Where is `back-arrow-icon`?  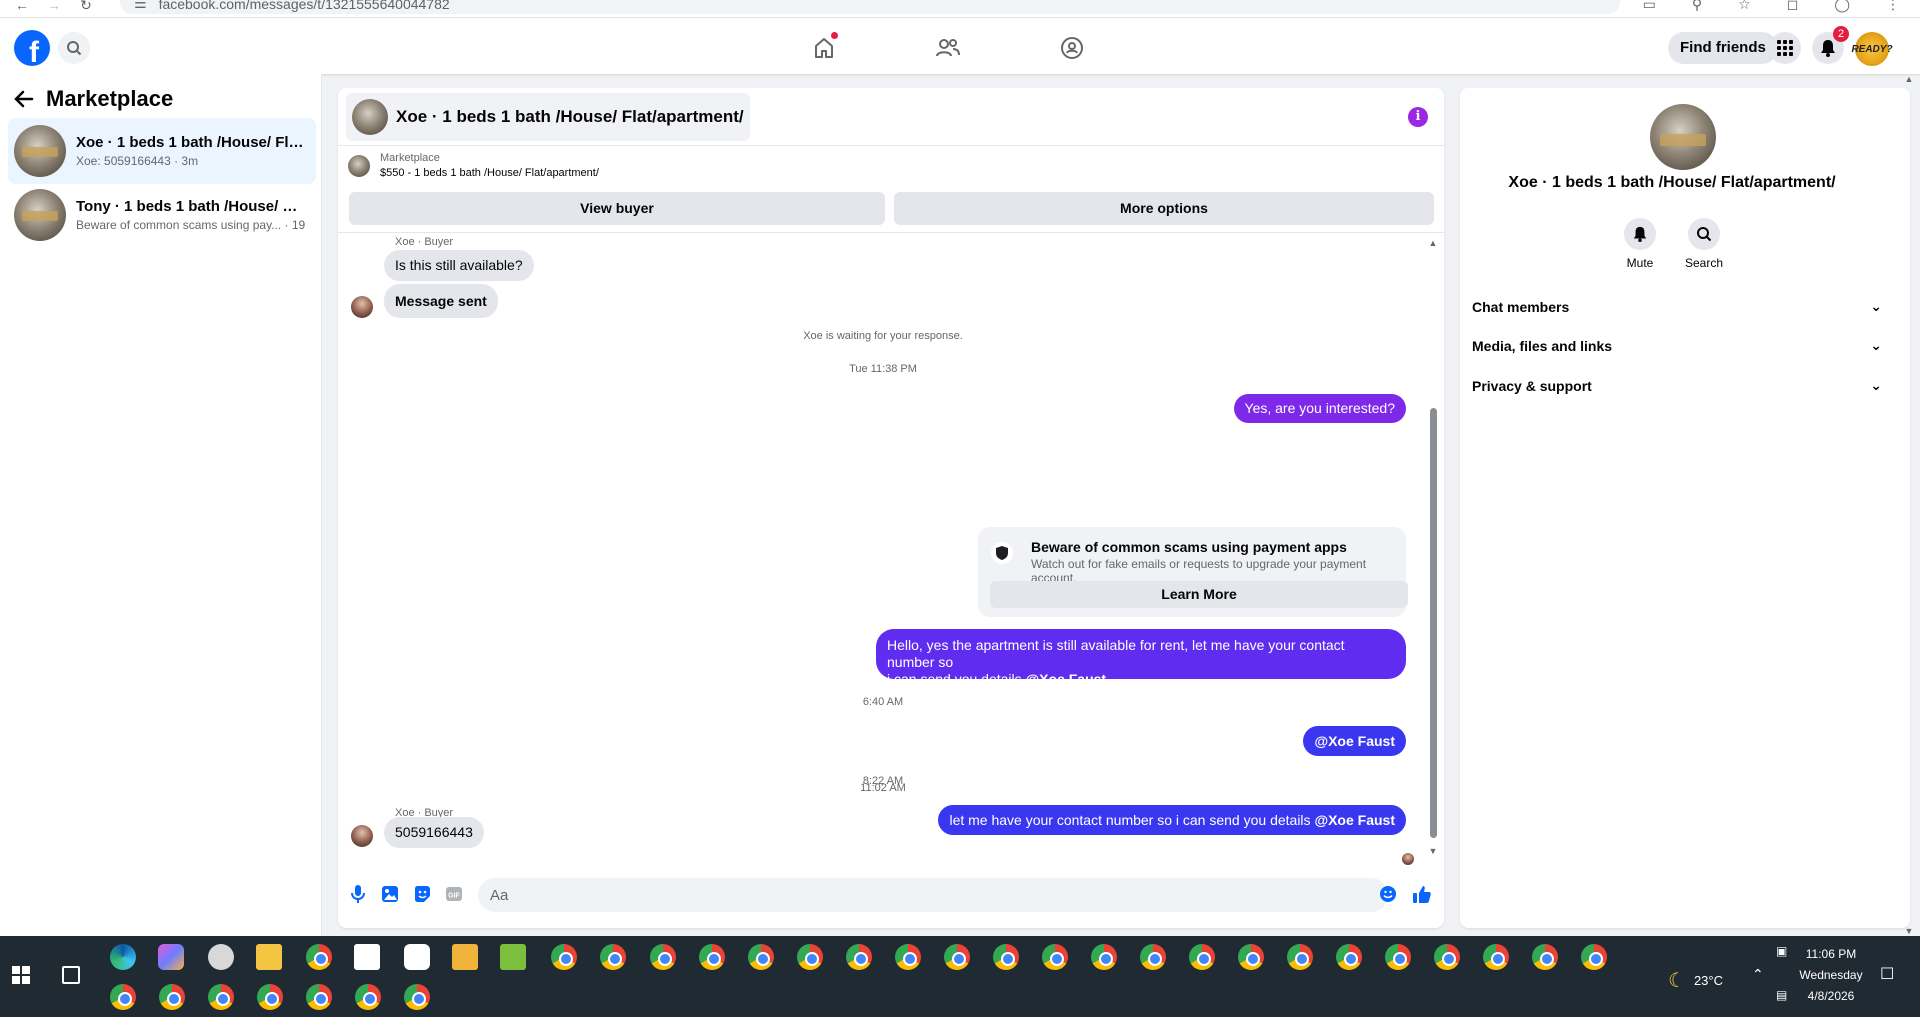
back-arrow-icon is located at coordinates (24, 99).